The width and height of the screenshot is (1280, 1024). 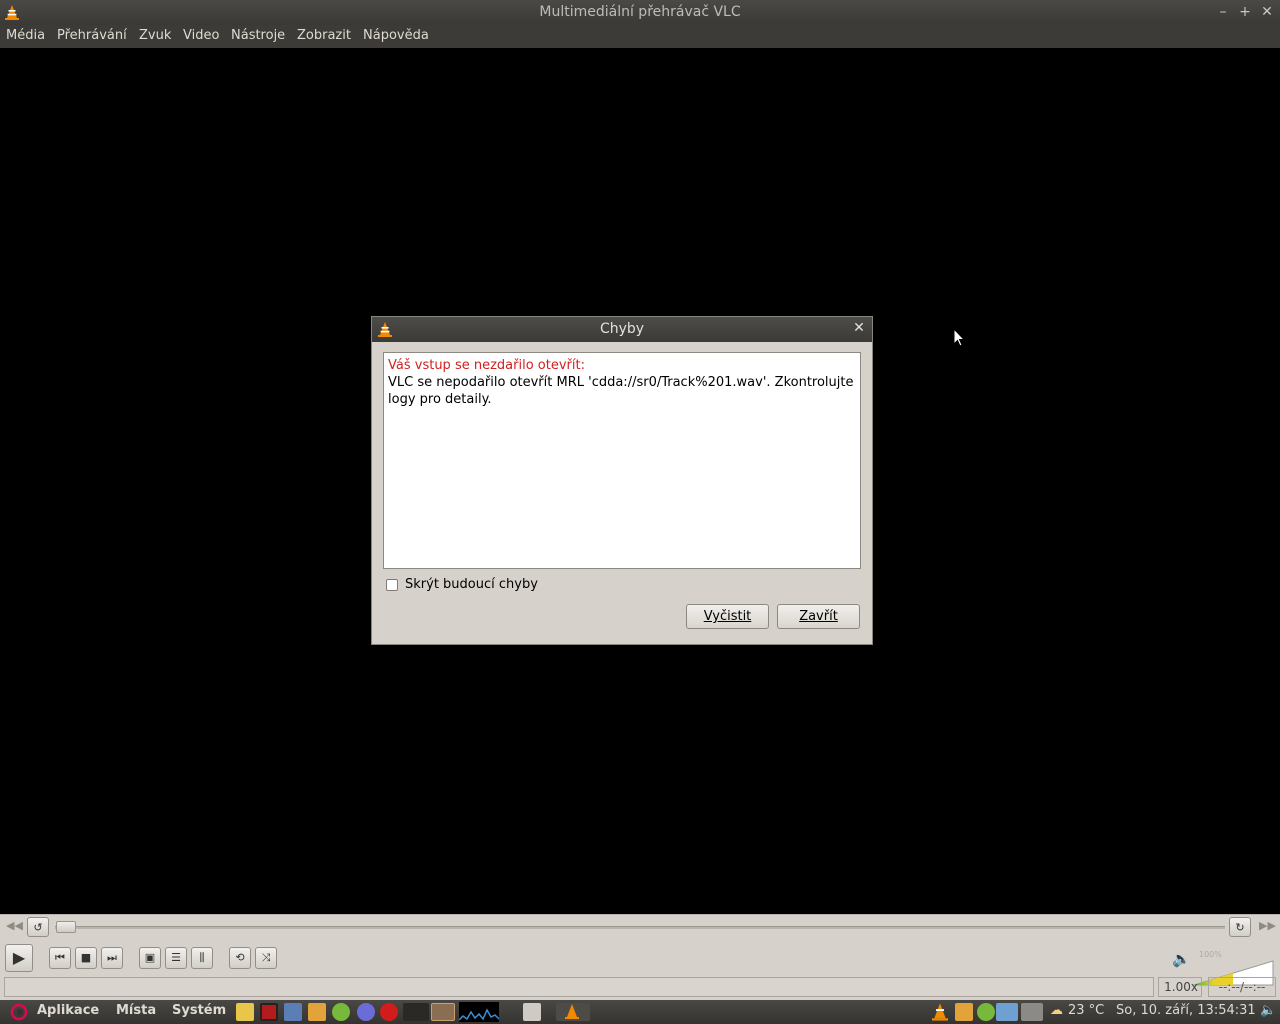 What do you see at coordinates (14, 925) in the screenshot?
I see `seek-back-icon: ◀◀` at bounding box center [14, 925].